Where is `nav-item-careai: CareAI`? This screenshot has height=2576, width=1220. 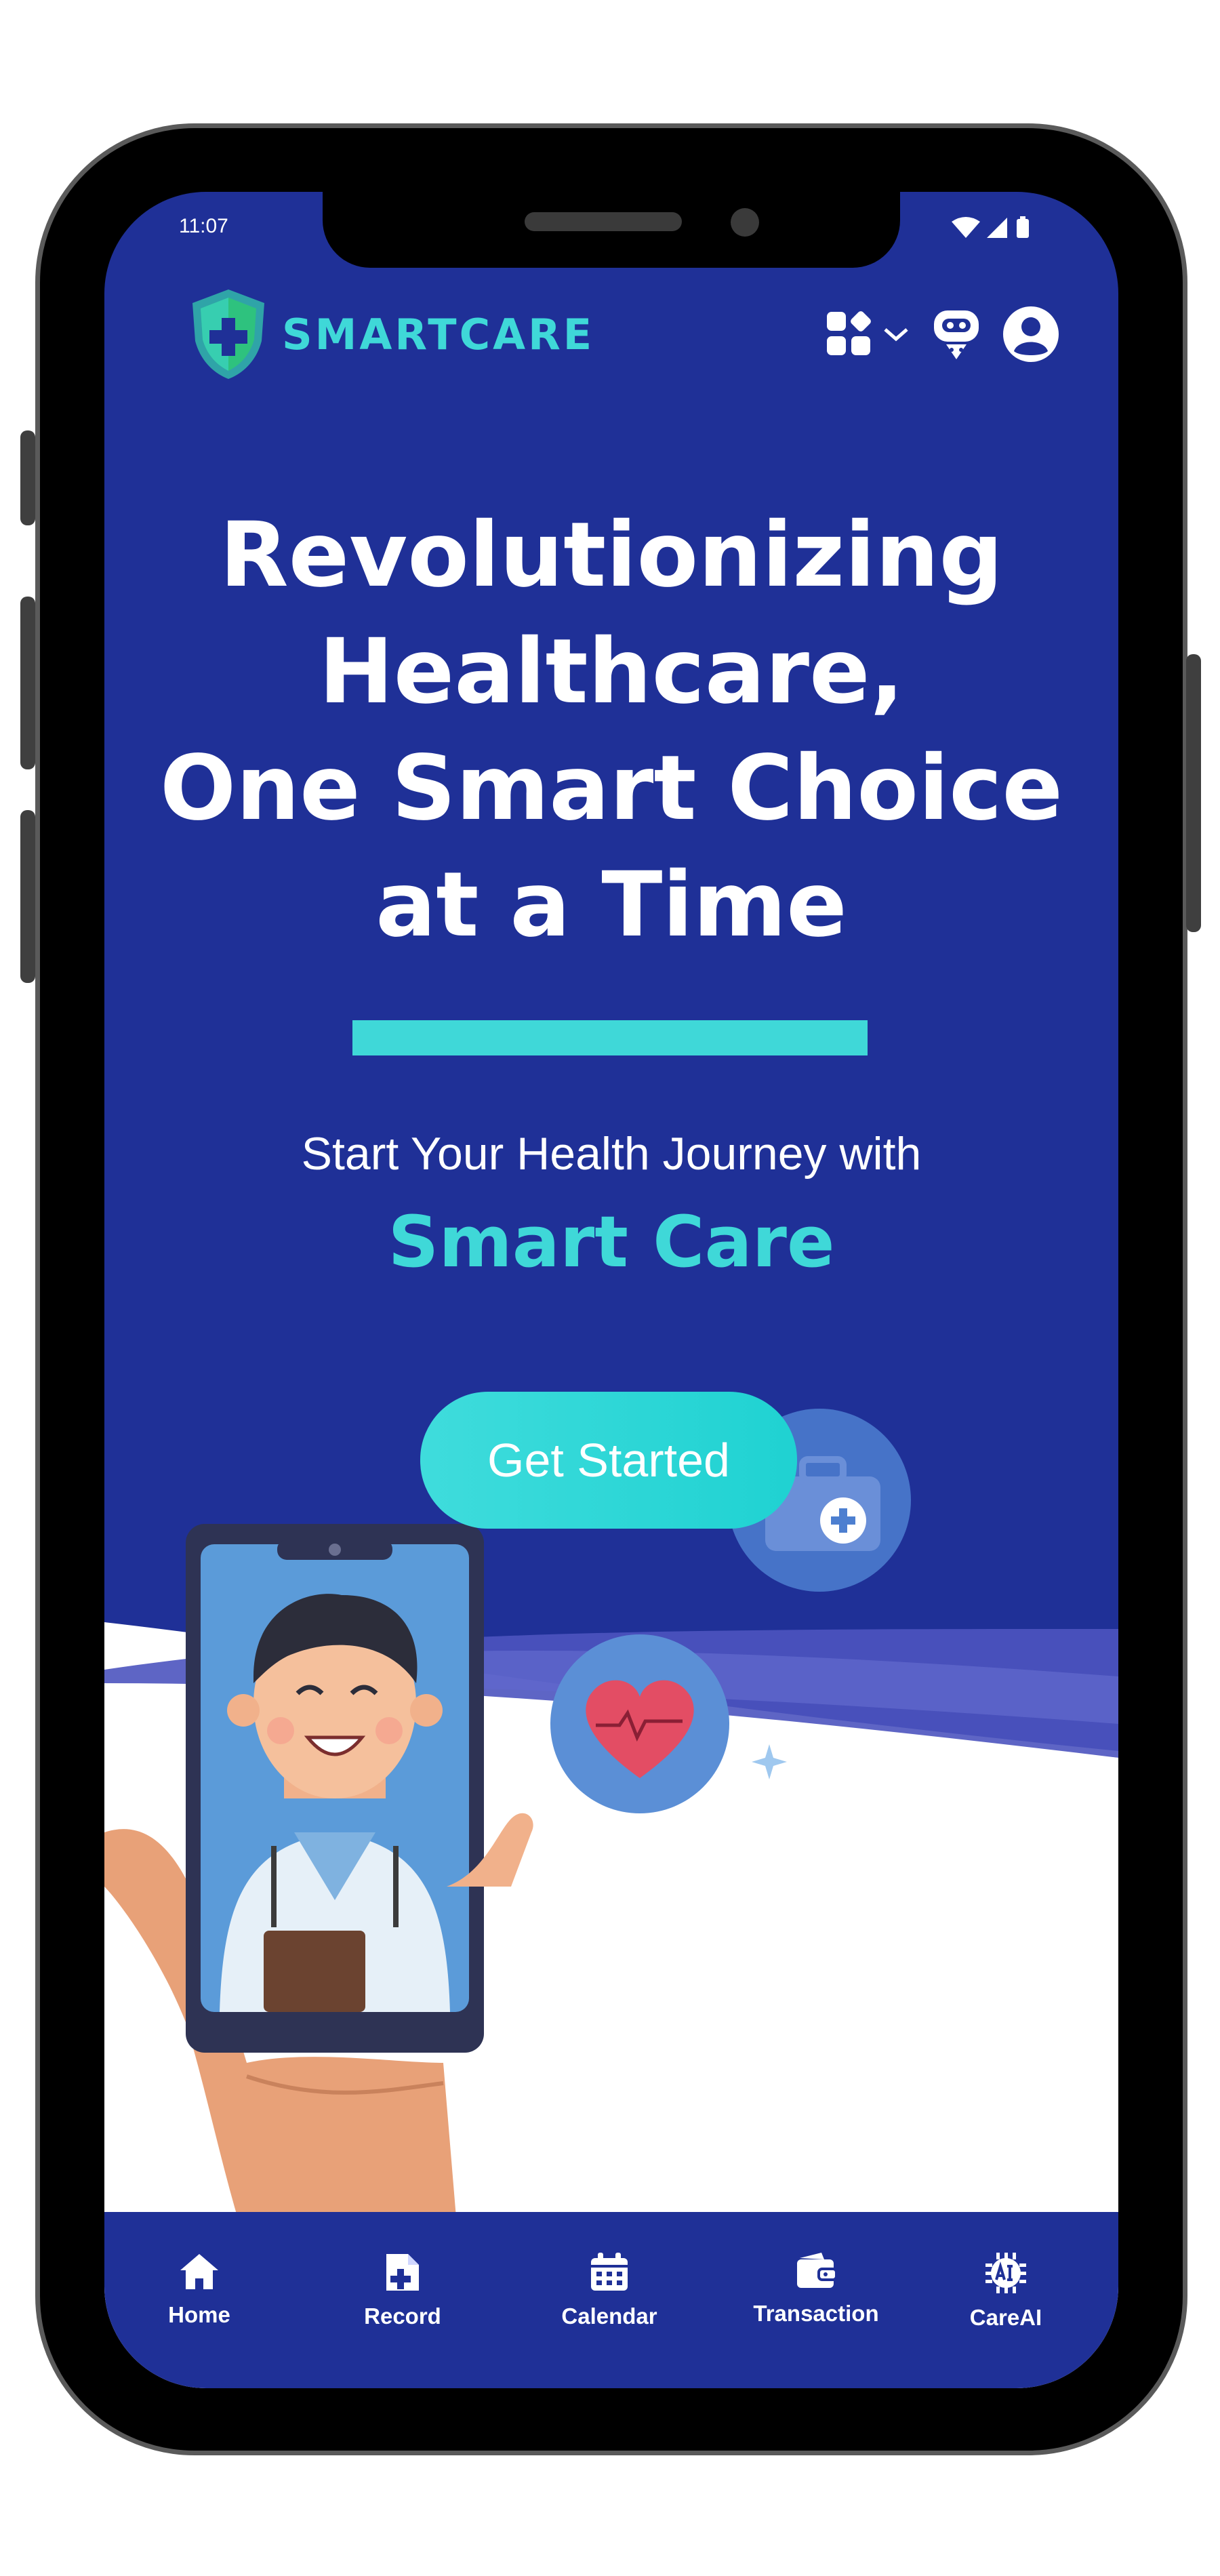
nav-item-careai: CareAI is located at coordinates (1006, 2291).